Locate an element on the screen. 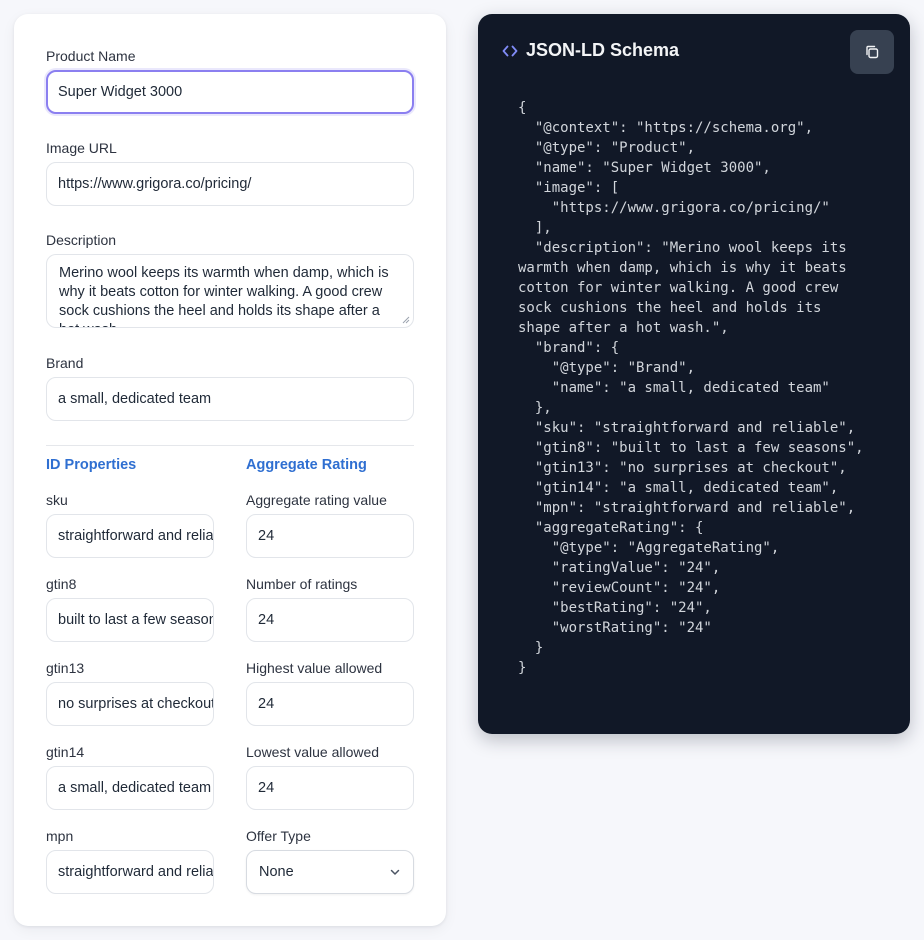 Image resolution: width=924 pixels, height=940 pixels. copy-icon is located at coordinates (872, 52).